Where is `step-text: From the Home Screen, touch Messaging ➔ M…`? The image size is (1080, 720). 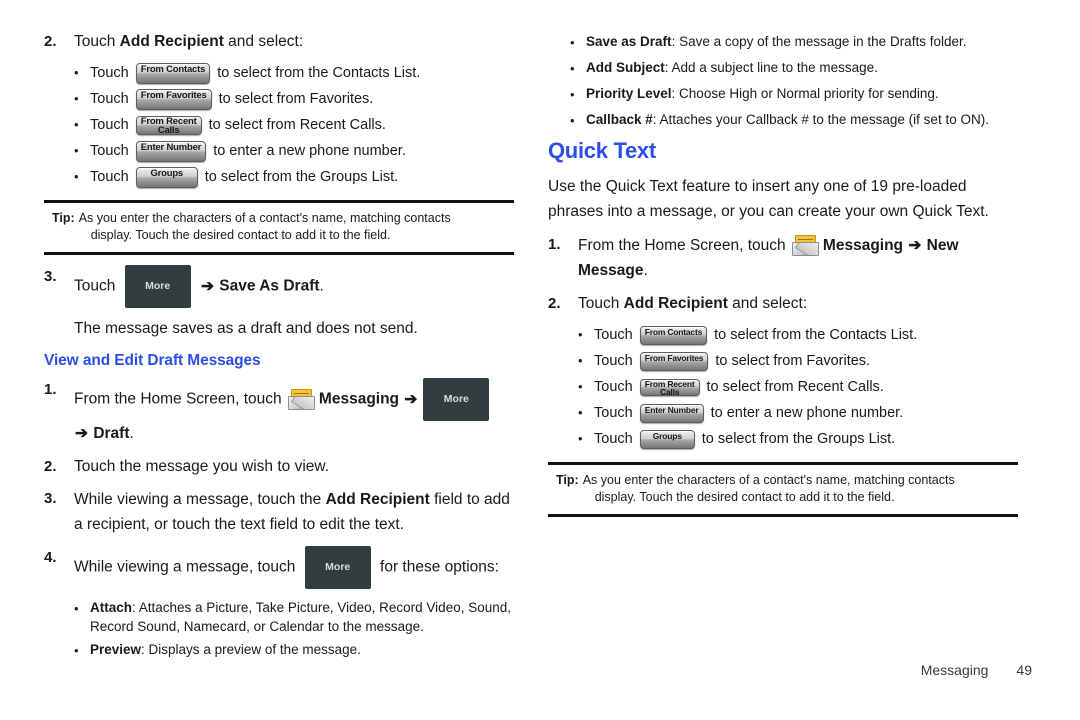
step-text: From the Home Screen, touch Messaging ➔ M… is located at coordinates (294, 412).